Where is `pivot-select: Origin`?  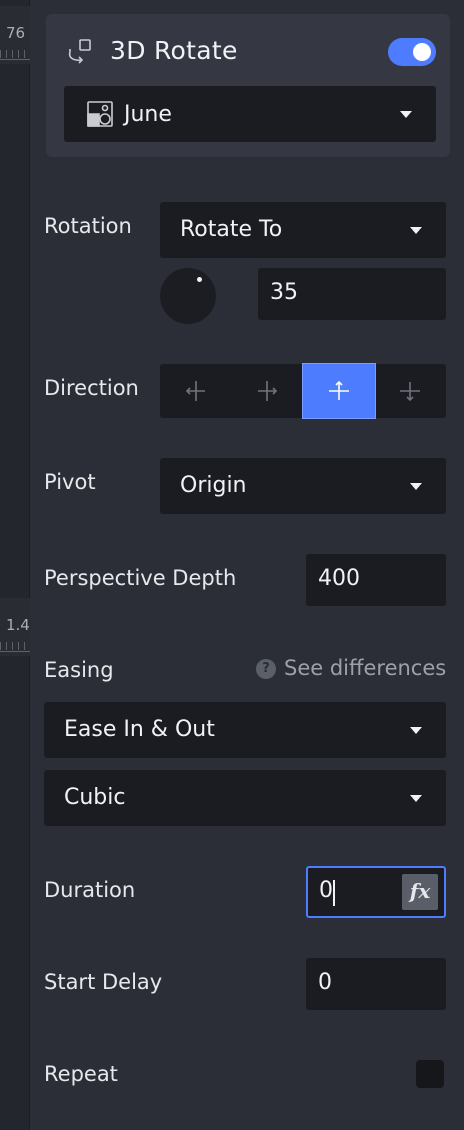 pivot-select: Origin is located at coordinates (303, 486).